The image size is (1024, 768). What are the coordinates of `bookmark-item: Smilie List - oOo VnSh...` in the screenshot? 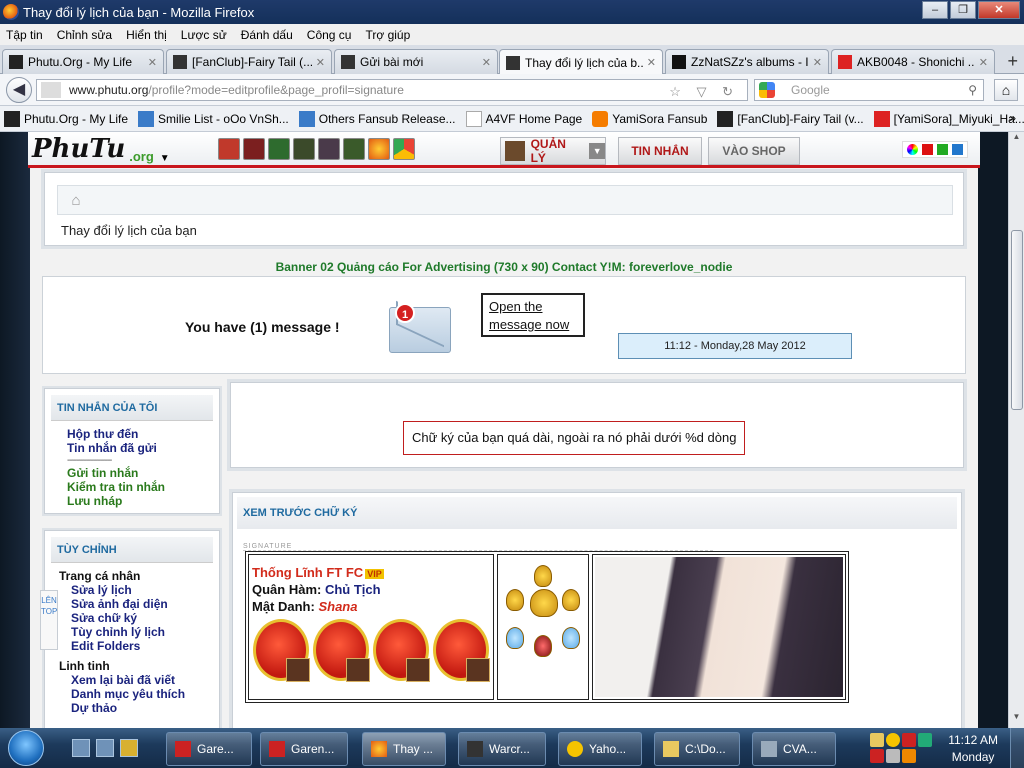 It's located at (213, 118).